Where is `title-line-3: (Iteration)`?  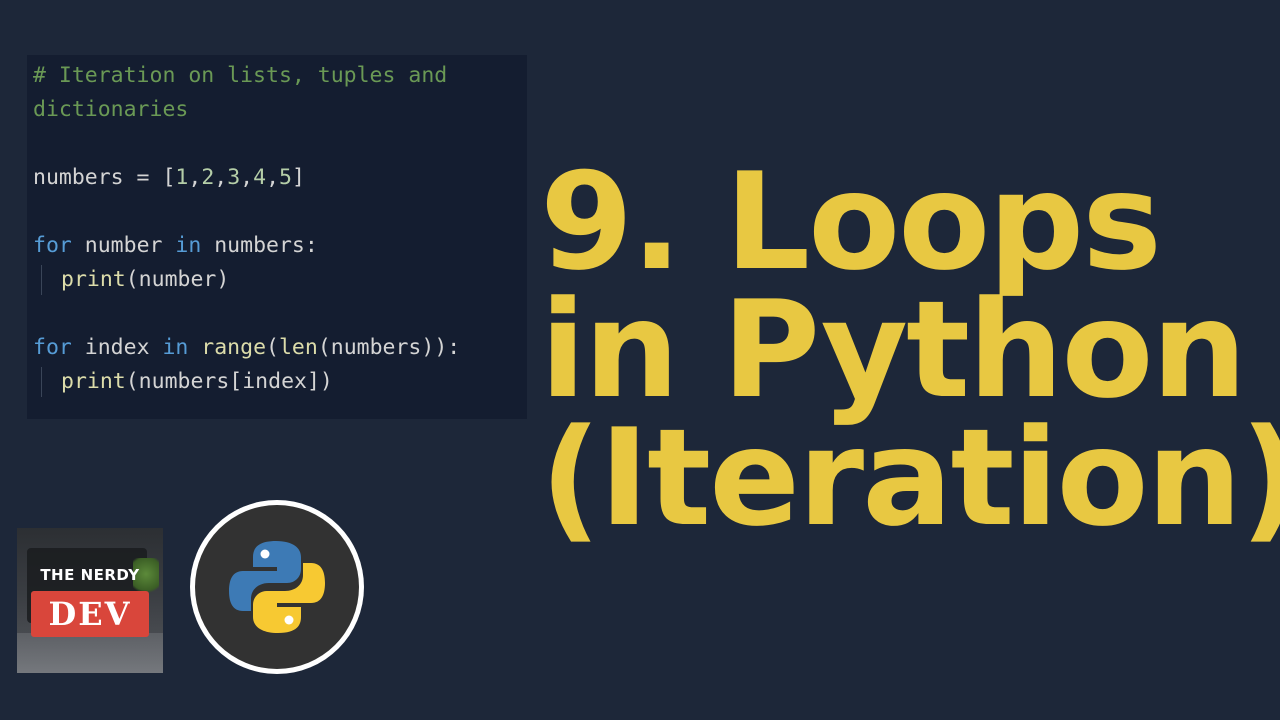 title-line-3: (Iteration) is located at coordinates (910, 478).